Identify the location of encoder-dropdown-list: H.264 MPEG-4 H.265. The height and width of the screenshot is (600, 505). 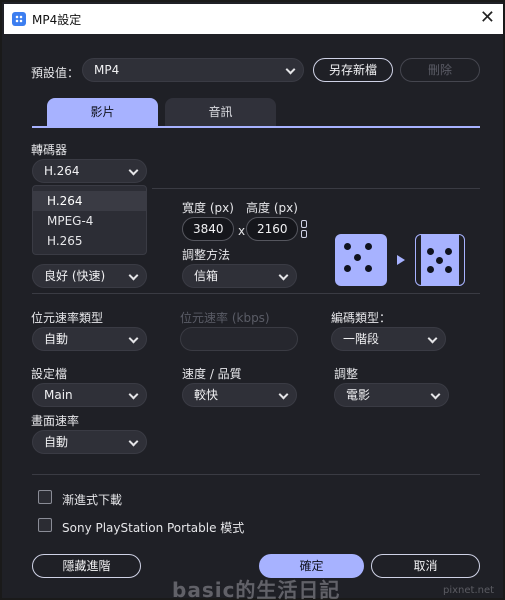
(89, 220).